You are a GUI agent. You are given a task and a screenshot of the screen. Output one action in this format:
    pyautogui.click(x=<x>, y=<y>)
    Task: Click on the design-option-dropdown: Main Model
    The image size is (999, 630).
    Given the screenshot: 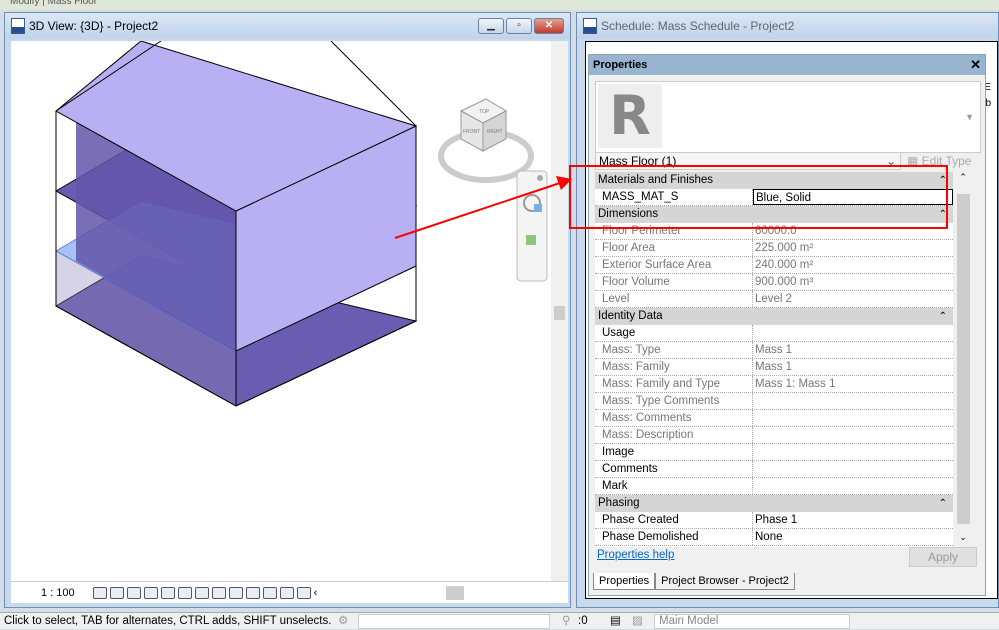 What is the action you would take?
    pyautogui.click(x=752, y=621)
    